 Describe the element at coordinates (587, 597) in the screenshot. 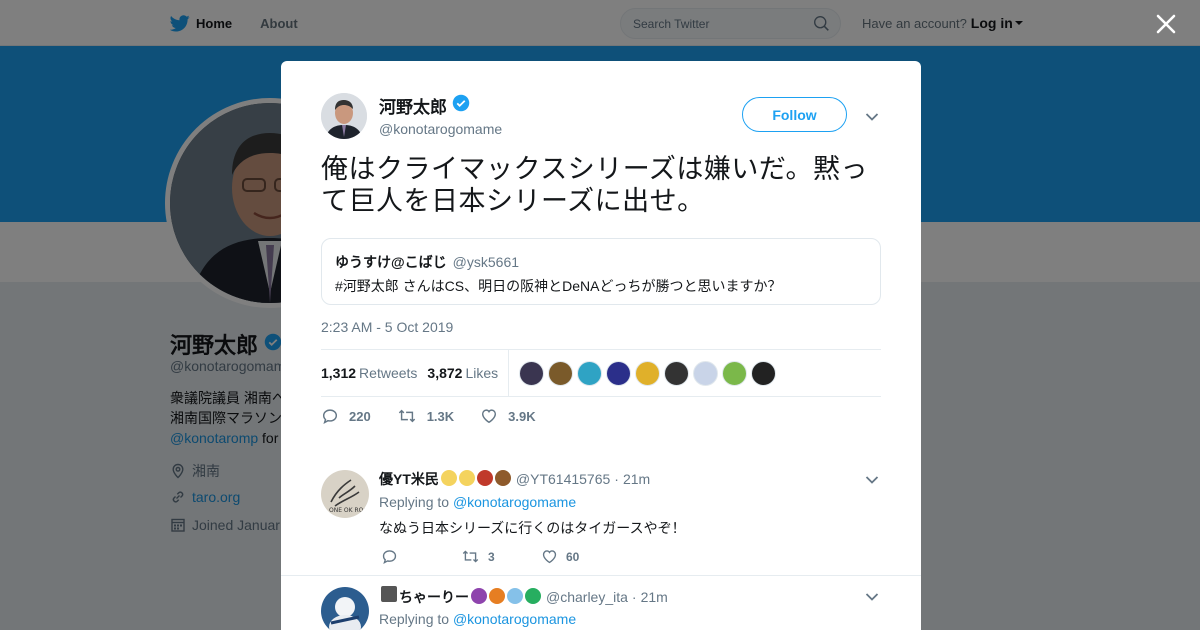

I see `reply-author-handle: @charley_ita` at that location.